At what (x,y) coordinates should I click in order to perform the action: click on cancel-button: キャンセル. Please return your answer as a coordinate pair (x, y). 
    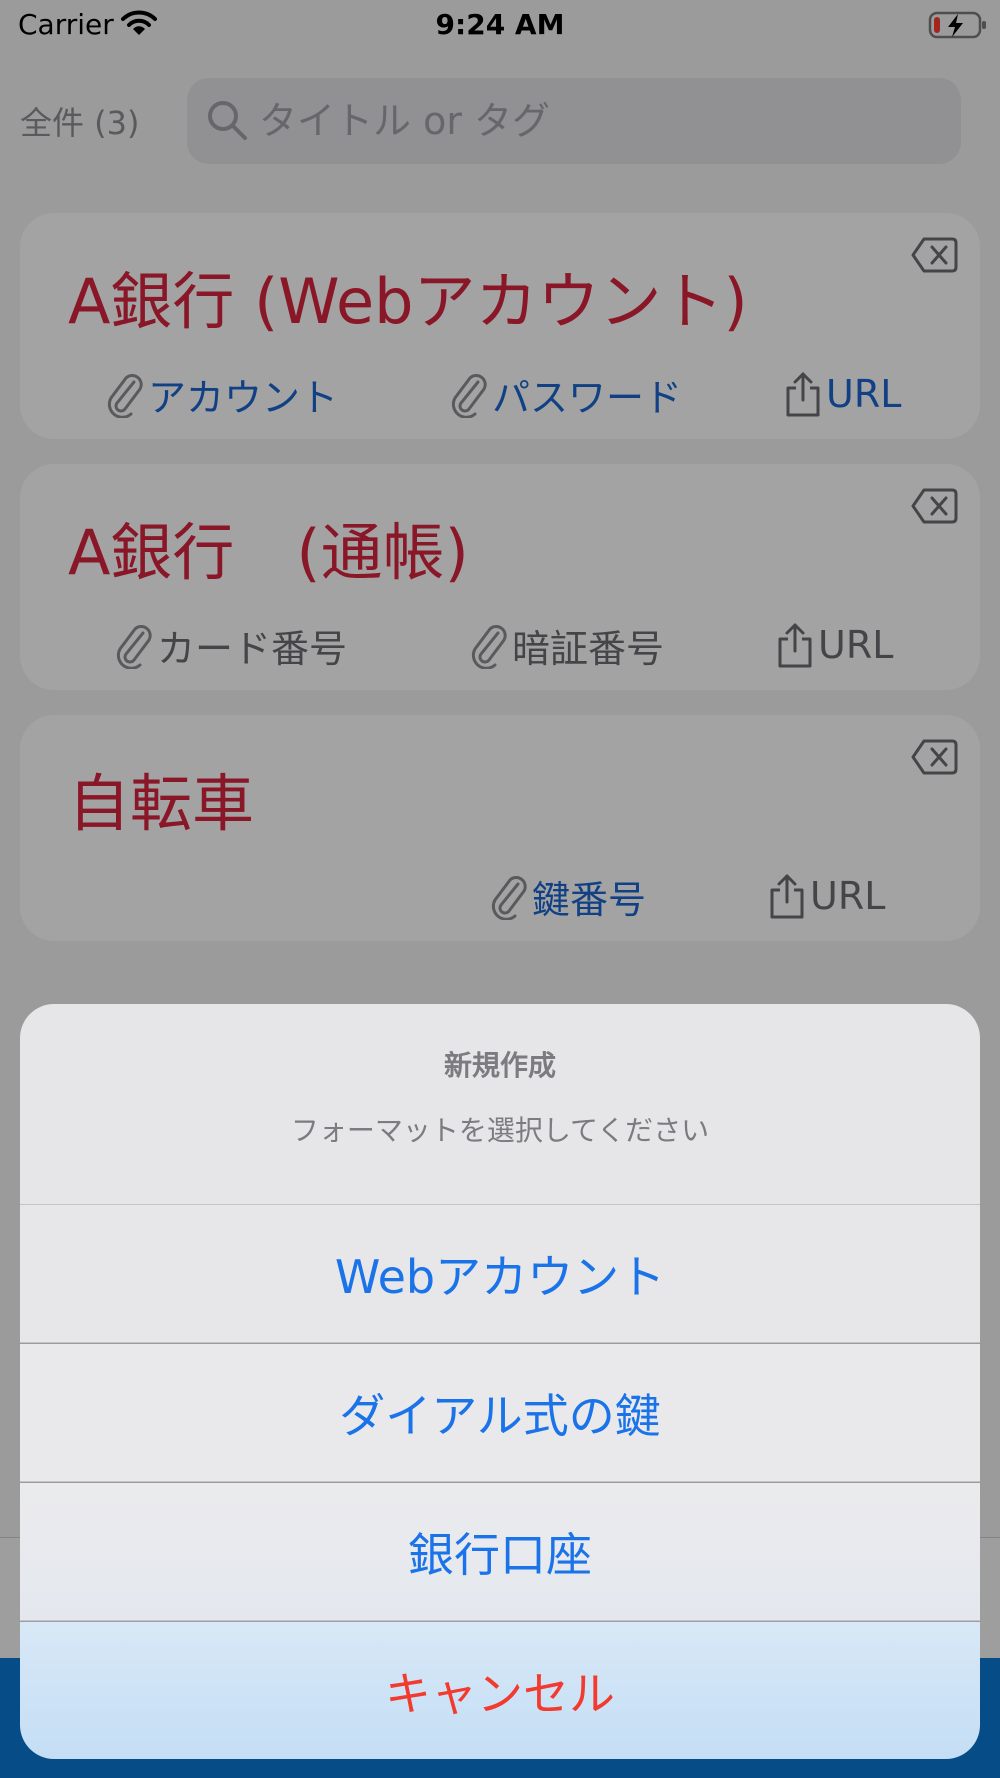
    Looking at the image, I should click on (500, 1690).